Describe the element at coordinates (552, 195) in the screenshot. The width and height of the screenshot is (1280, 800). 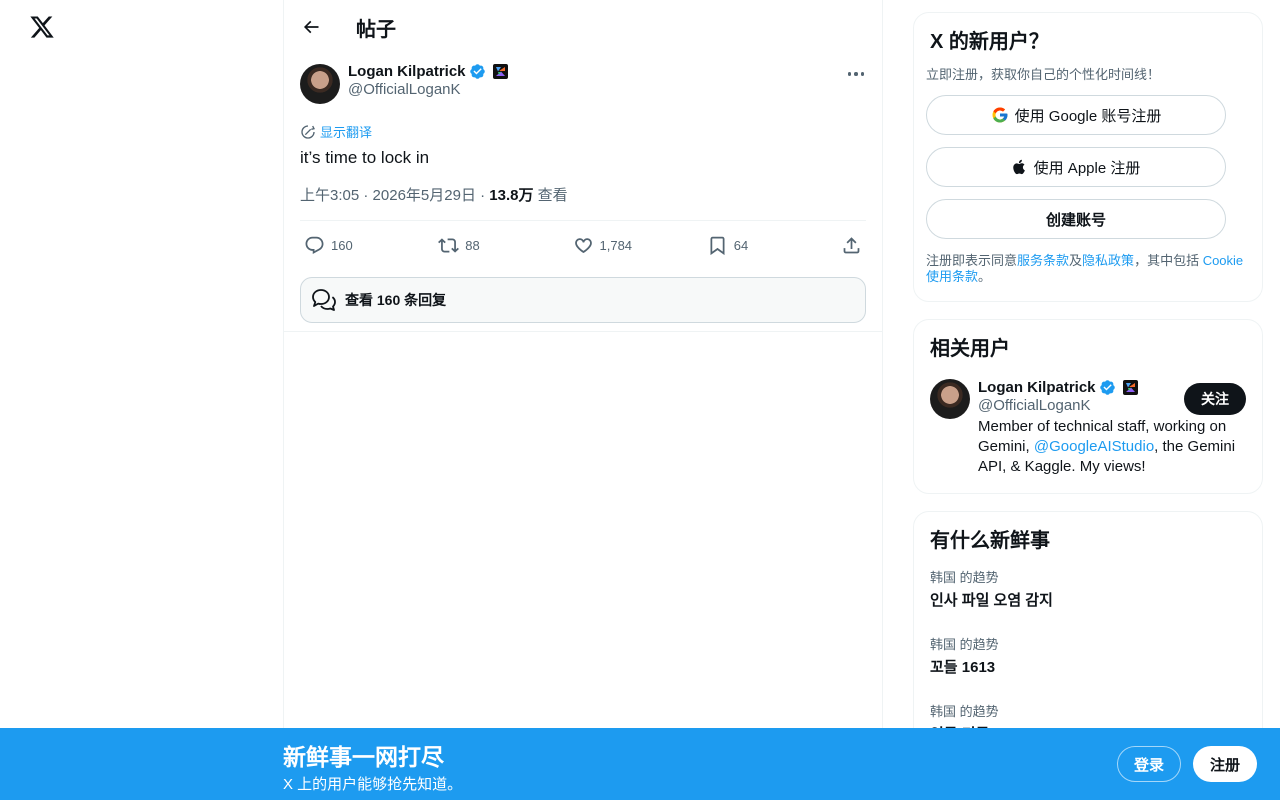
I see `views-label: 查看` at that location.